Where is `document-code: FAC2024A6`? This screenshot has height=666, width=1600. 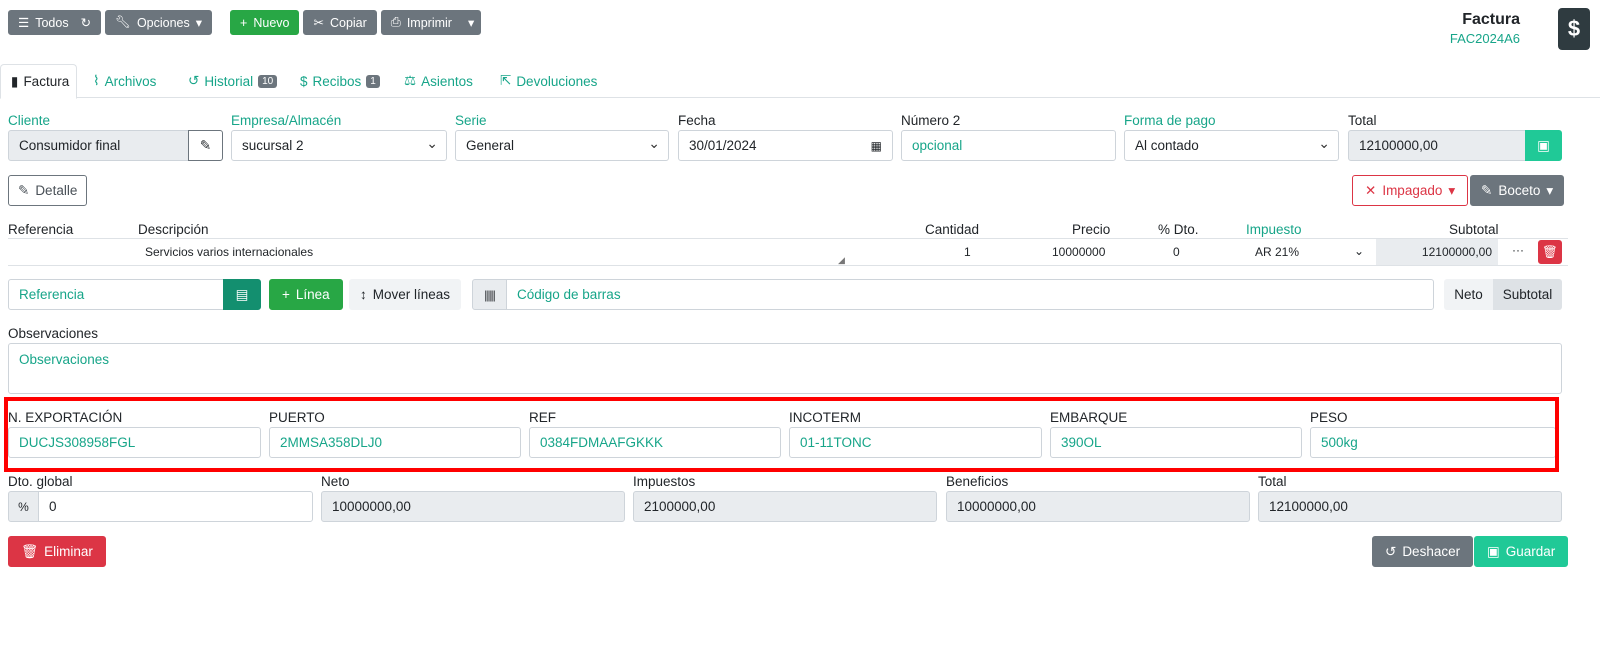
document-code: FAC2024A6 is located at coordinates (1484, 38).